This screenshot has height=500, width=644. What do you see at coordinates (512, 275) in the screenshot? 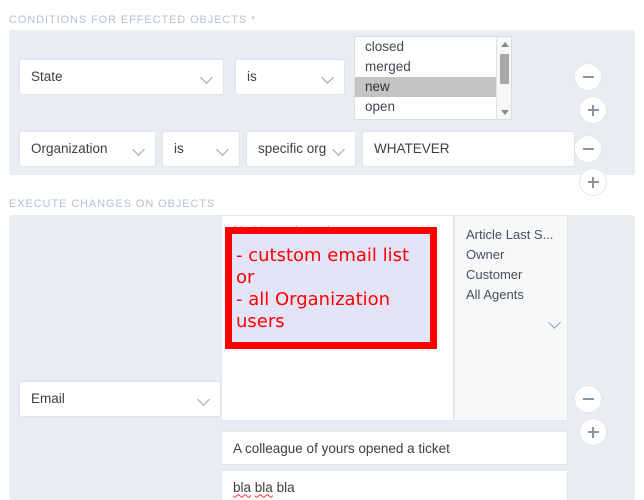
I see `recipient-option: Customer` at bounding box center [512, 275].